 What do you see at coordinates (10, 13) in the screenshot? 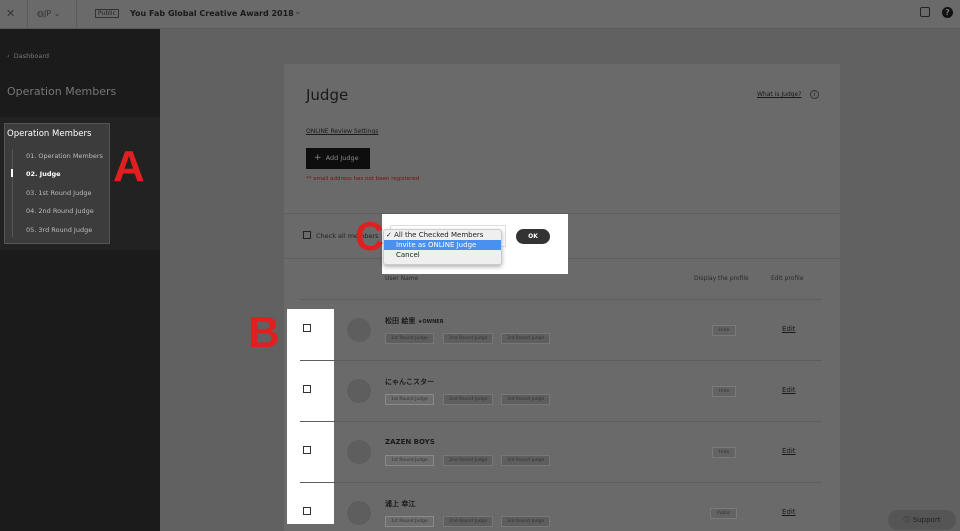
I see `logo-icon: ✕` at bounding box center [10, 13].